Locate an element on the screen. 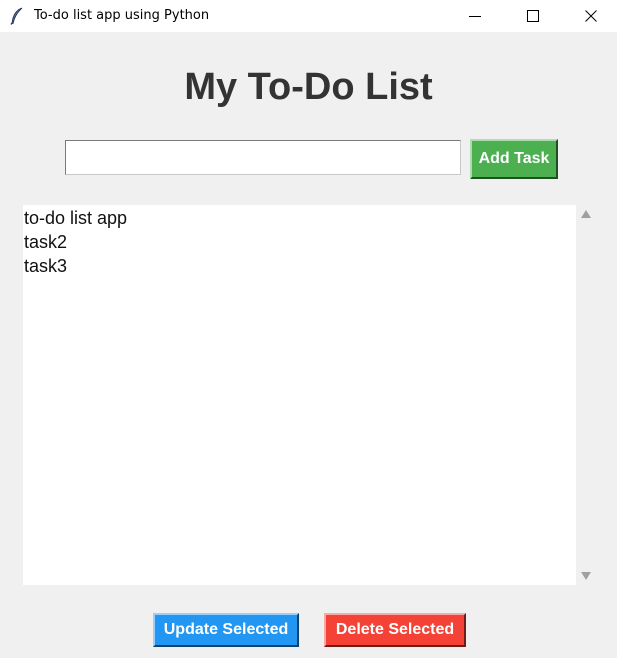  minimize-button is located at coordinates (475, 16).